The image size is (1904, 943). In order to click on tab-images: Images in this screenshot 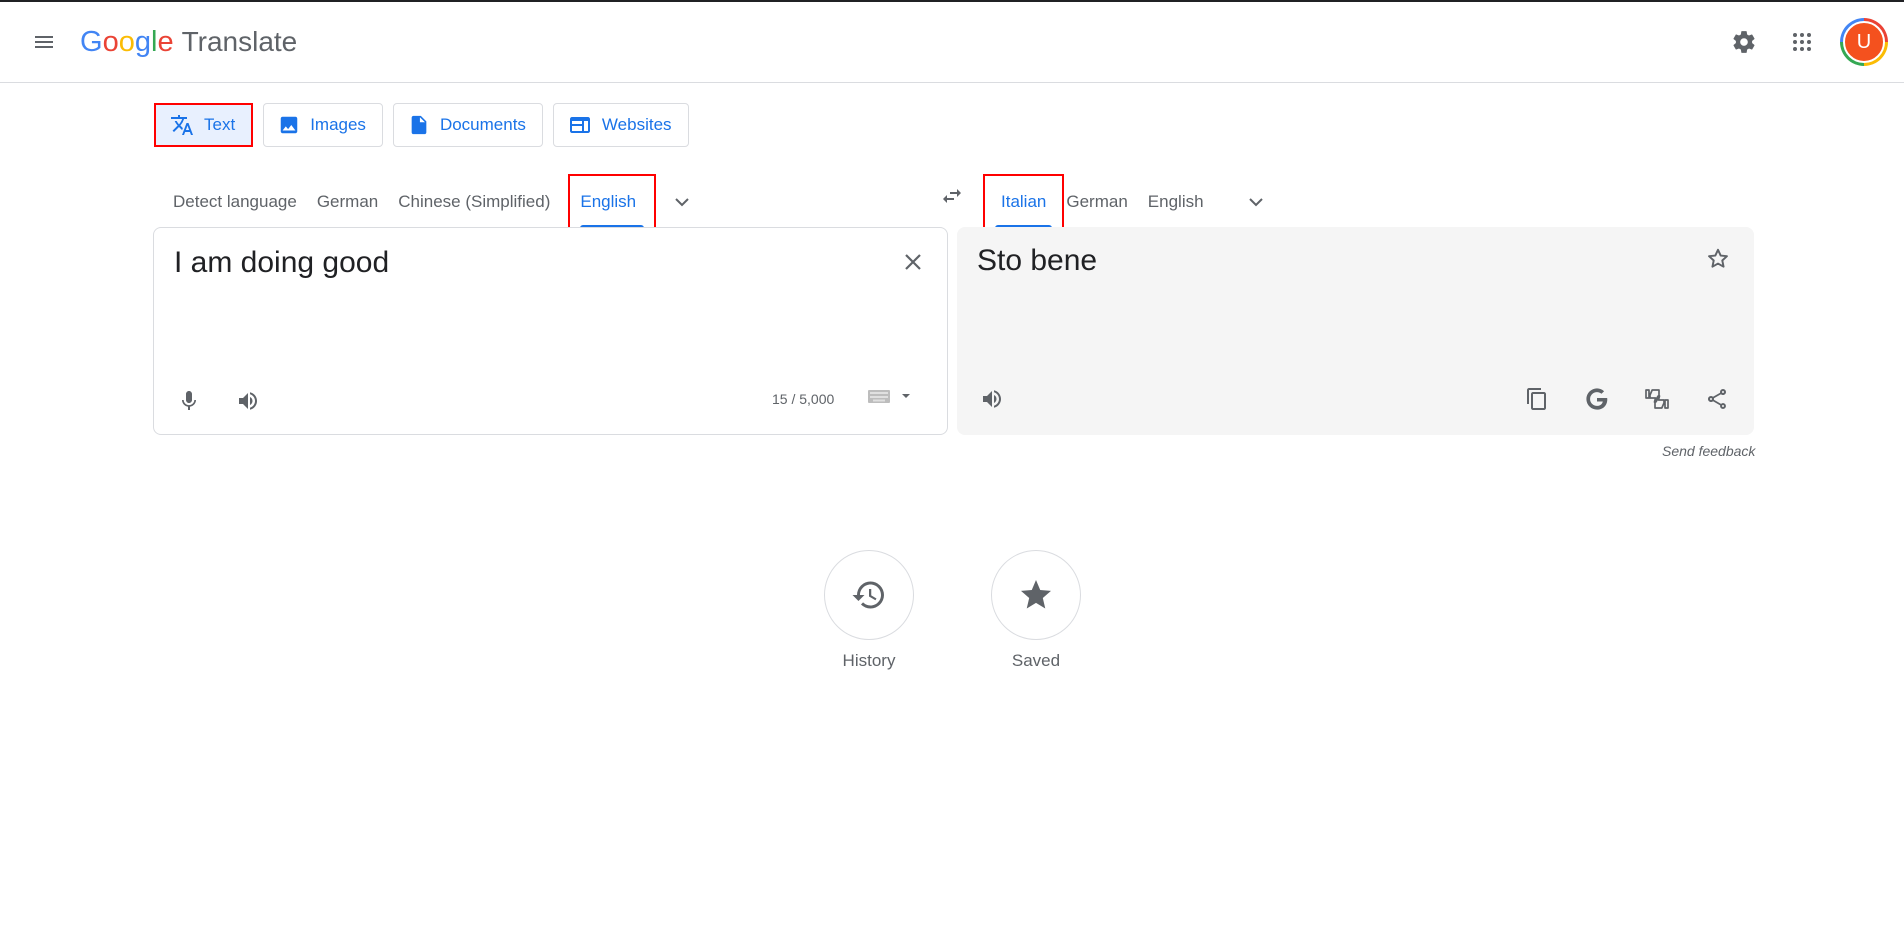, I will do `click(323, 125)`.